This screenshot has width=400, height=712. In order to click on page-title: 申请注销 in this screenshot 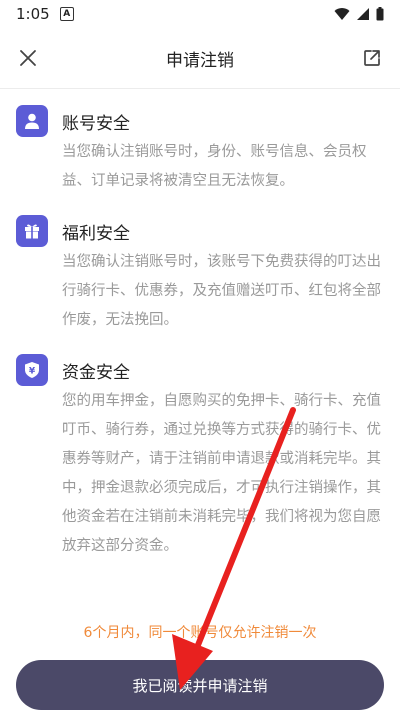, I will do `click(200, 60)`.